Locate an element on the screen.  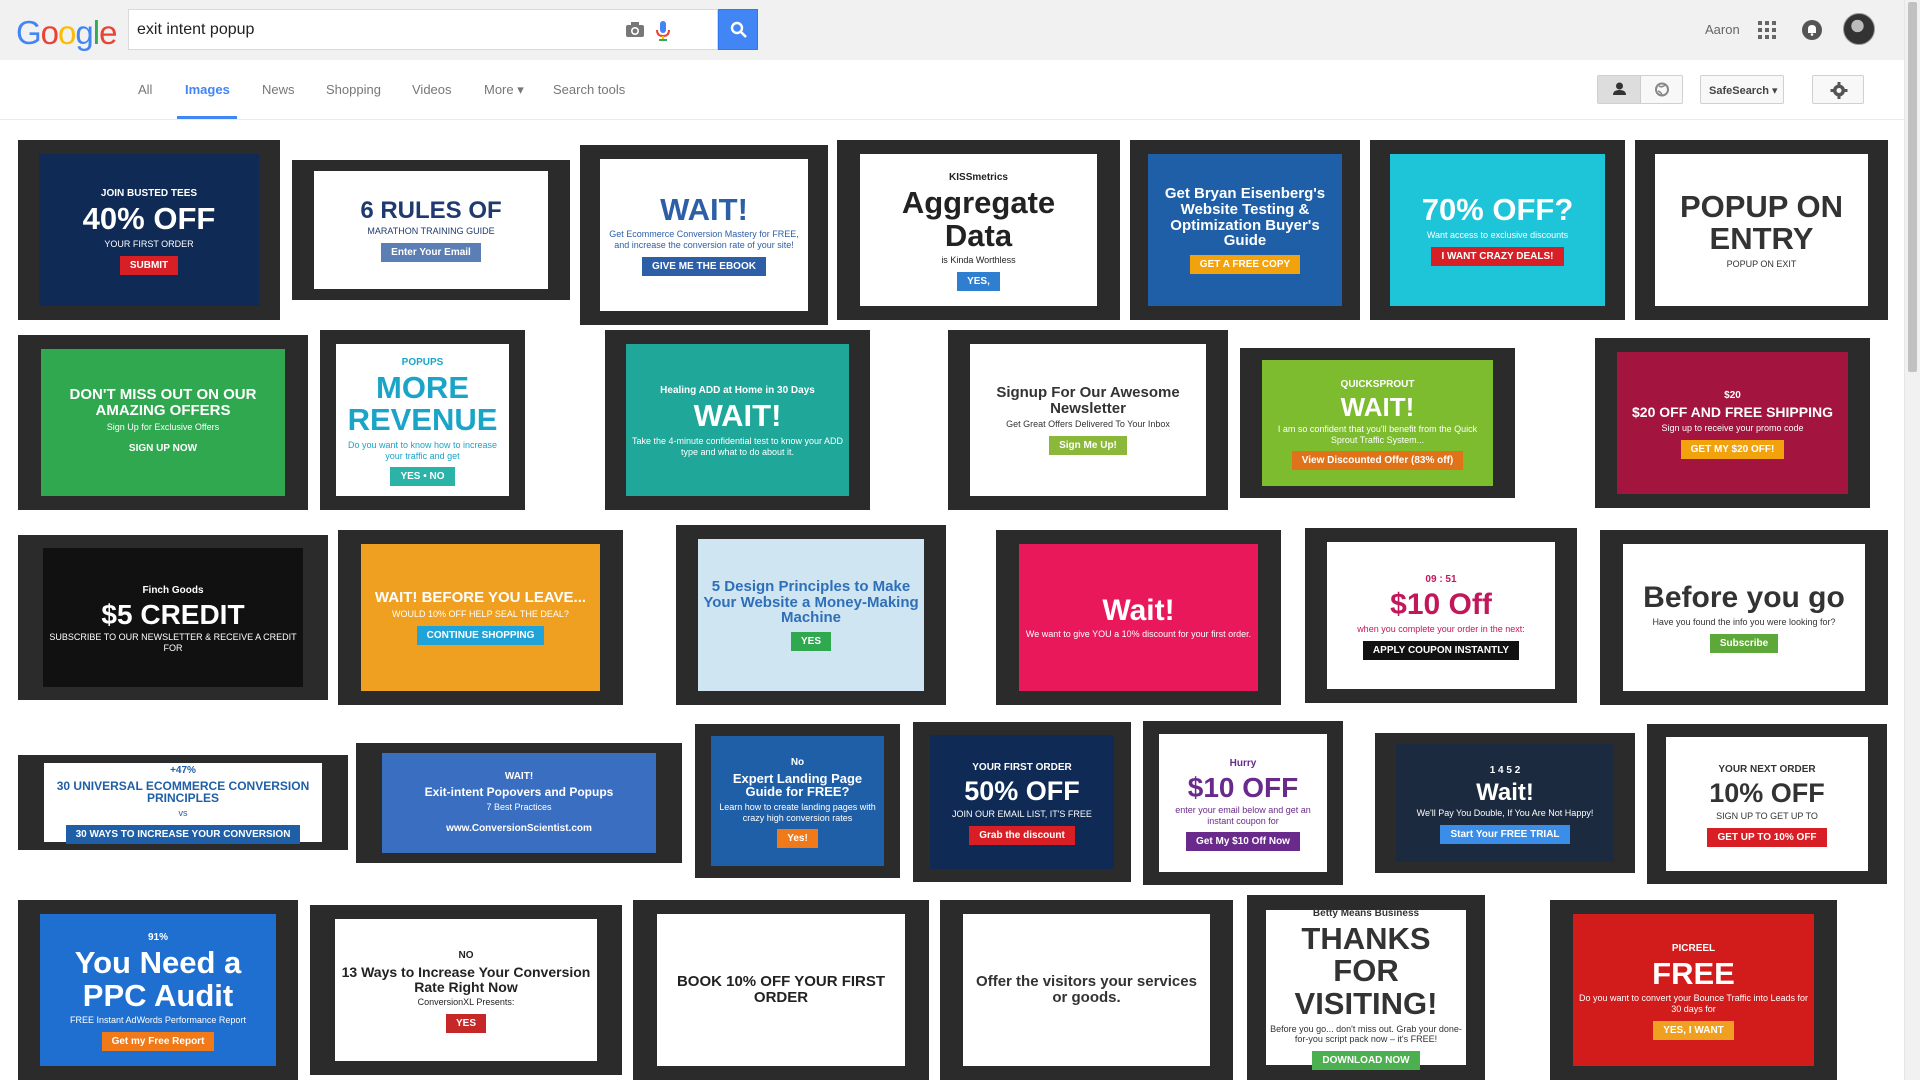
popup-headline: Signup For Our Awesome Newsletter is located at coordinates (1088, 400).